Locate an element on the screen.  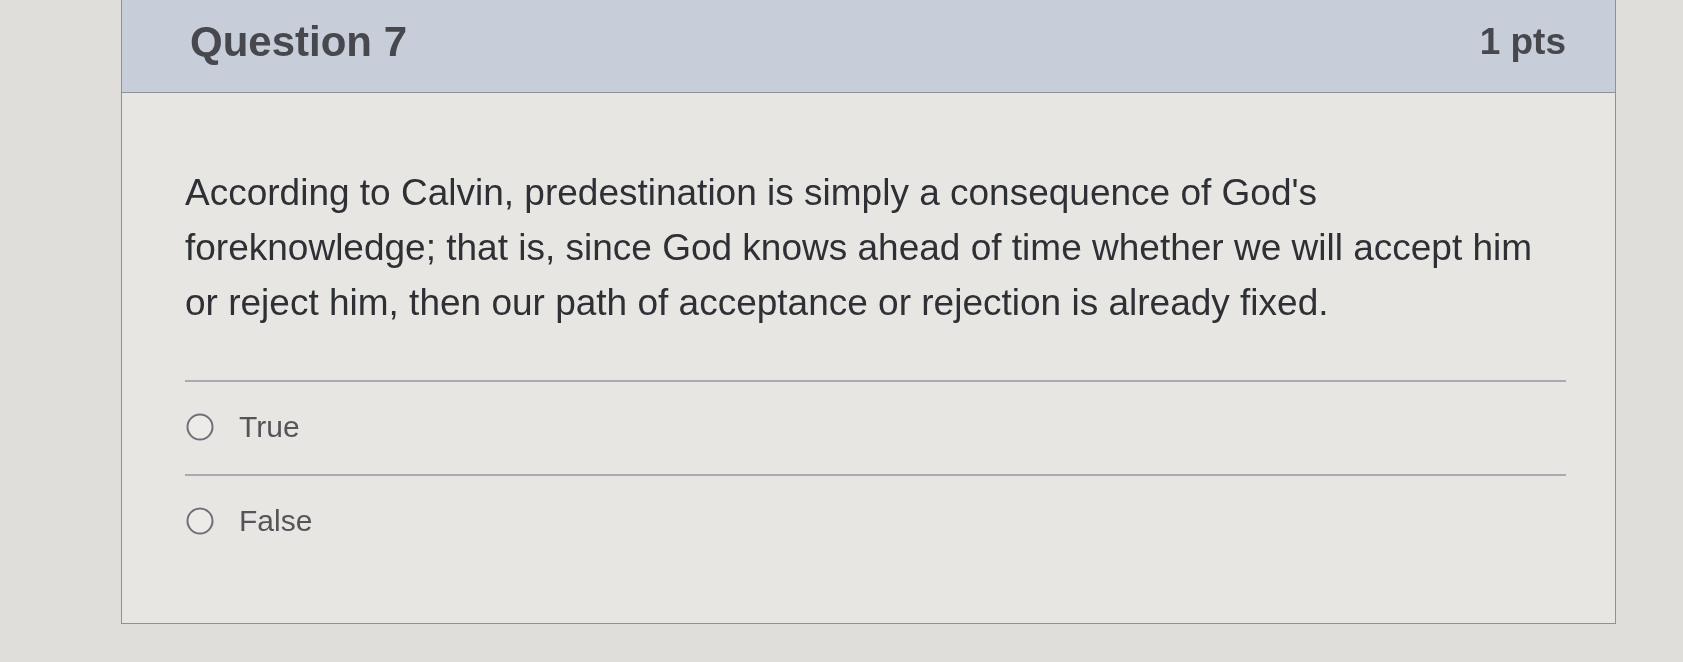
question-title: Question 7 is located at coordinates (299, 42).